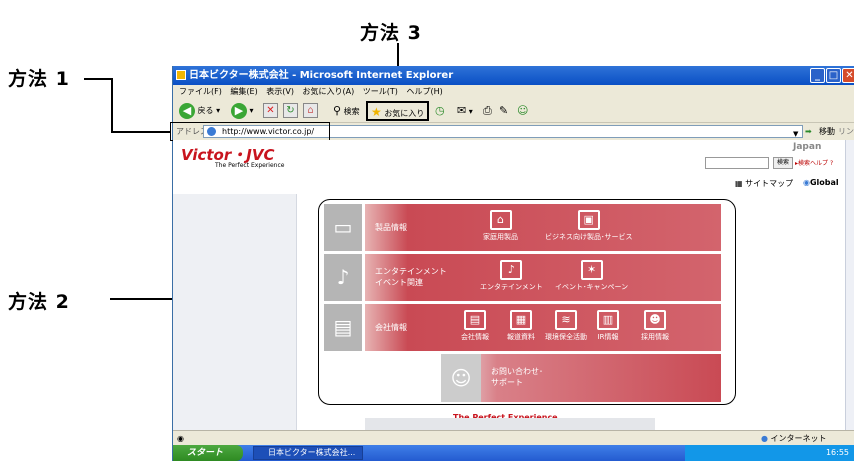  Describe the element at coordinates (837, 452) in the screenshot. I see `clock: 16:55` at that location.